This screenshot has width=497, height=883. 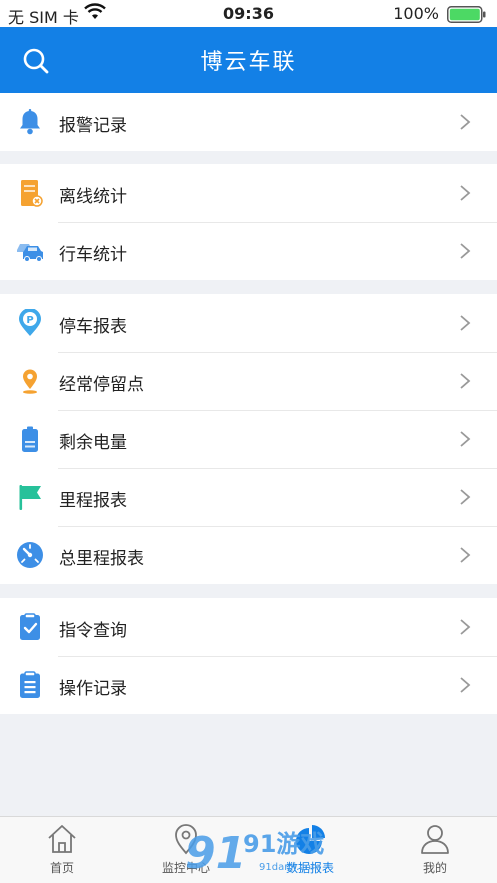 I want to click on menu-item-label: 操作记录, so click(x=93, y=689).